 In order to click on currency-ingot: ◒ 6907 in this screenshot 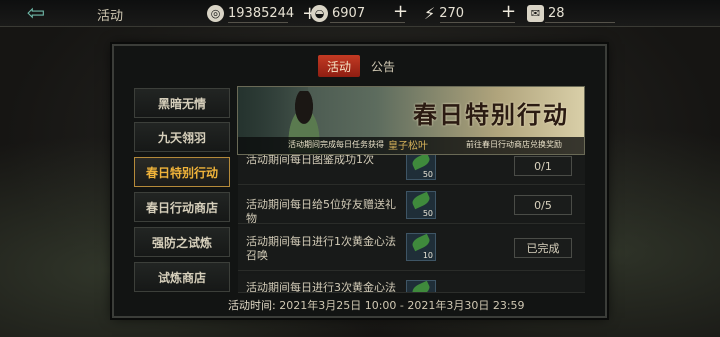, I will do `click(338, 13)`.